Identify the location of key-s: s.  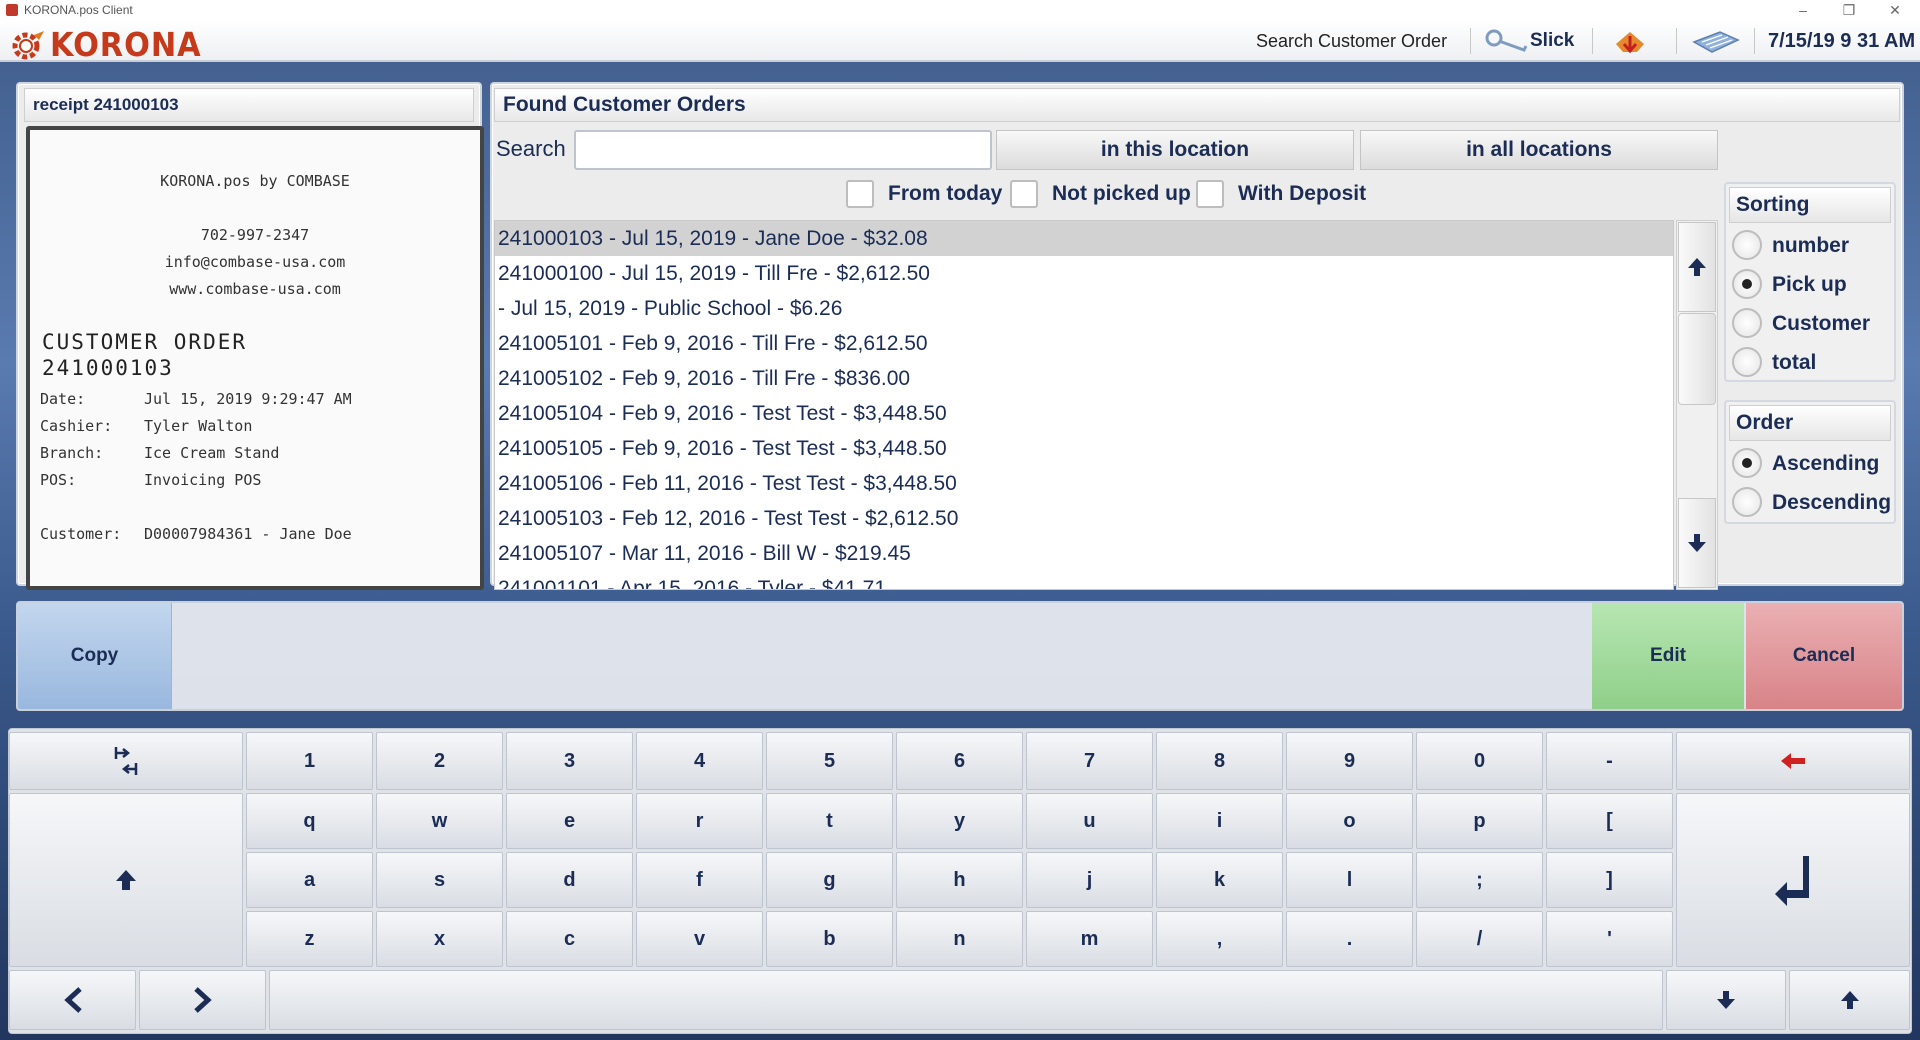
(439, 880).